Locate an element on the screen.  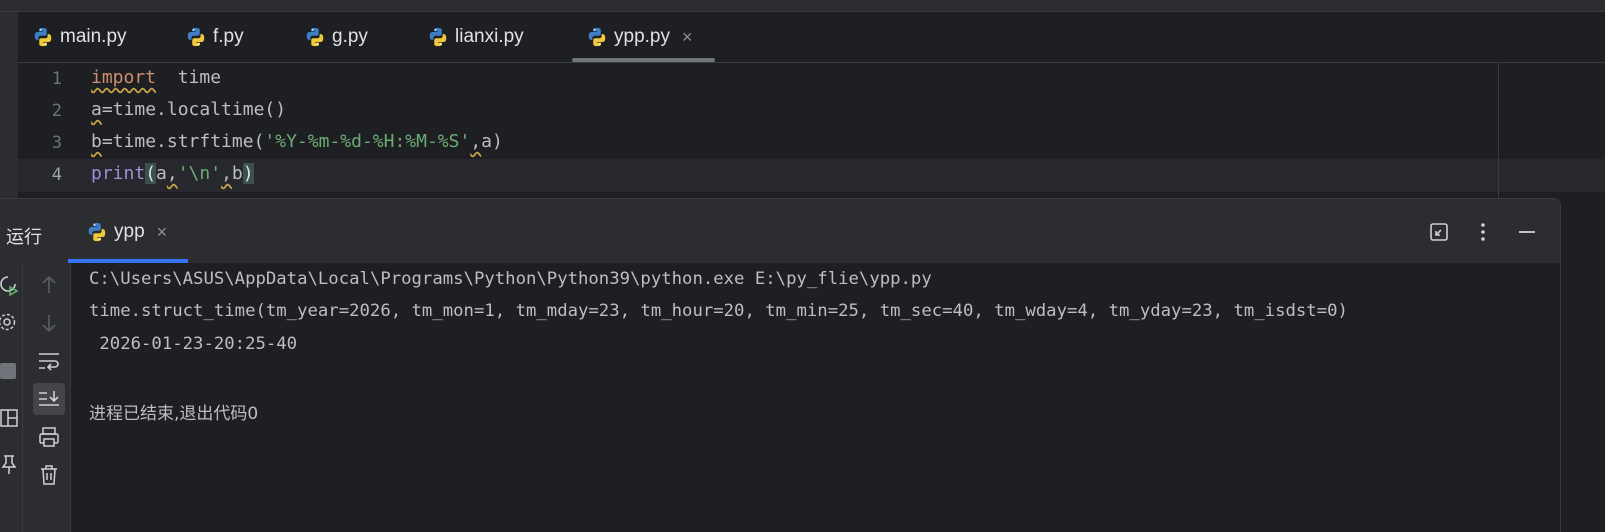
line-number: 3 is located at coordinates (56, 143).